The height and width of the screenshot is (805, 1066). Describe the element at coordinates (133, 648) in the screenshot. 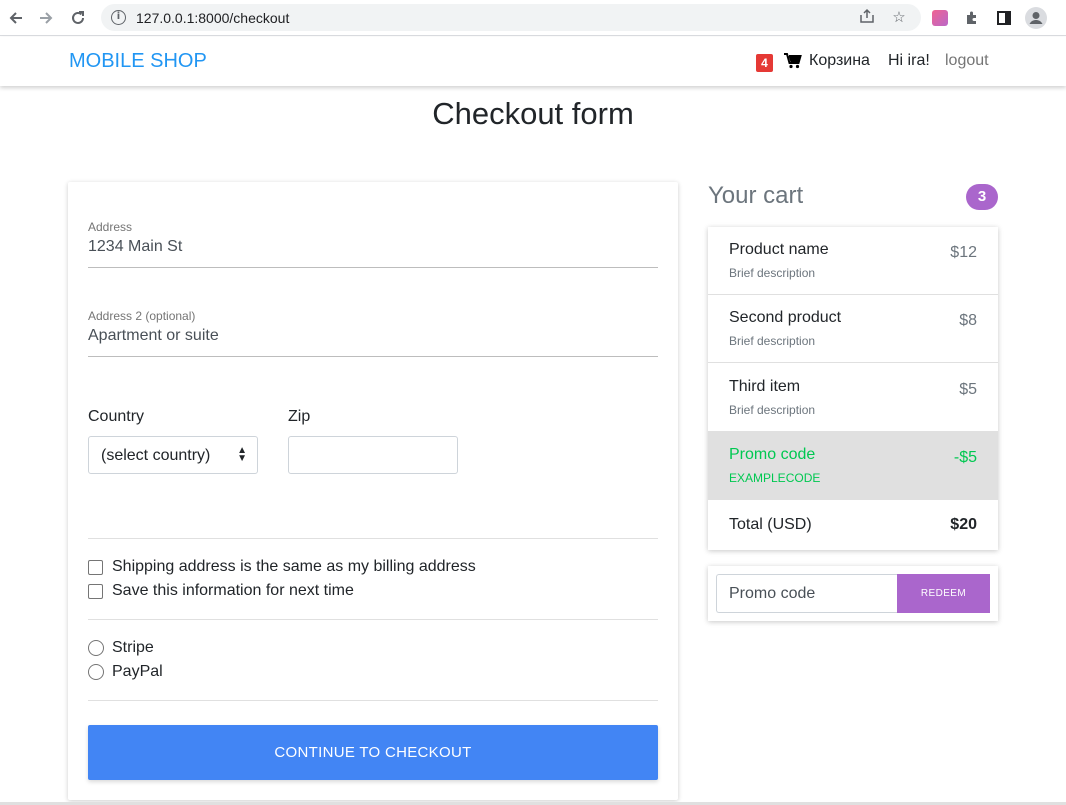

I see `stripe-label: Stripe` at that location.